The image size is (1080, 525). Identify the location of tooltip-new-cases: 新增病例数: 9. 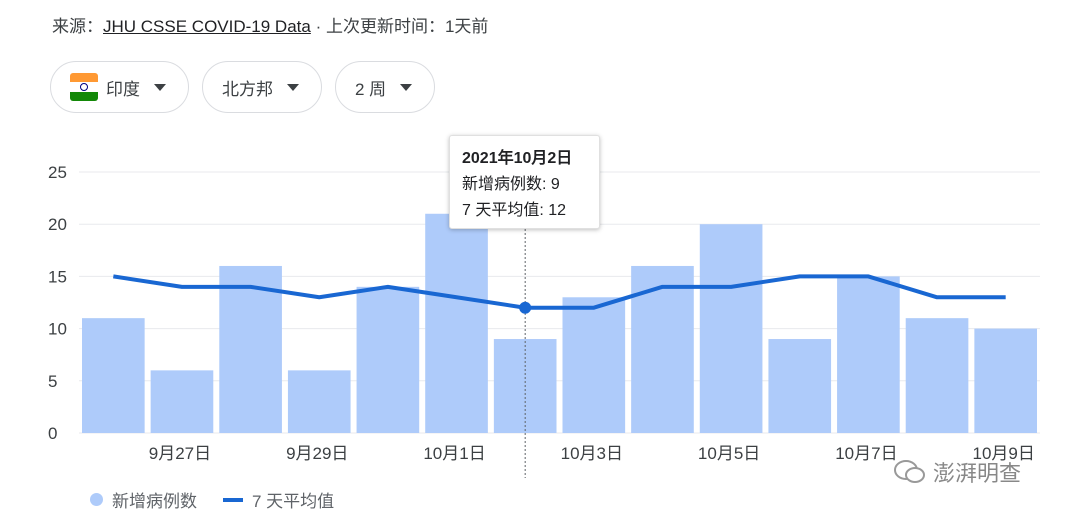
(511, 184).